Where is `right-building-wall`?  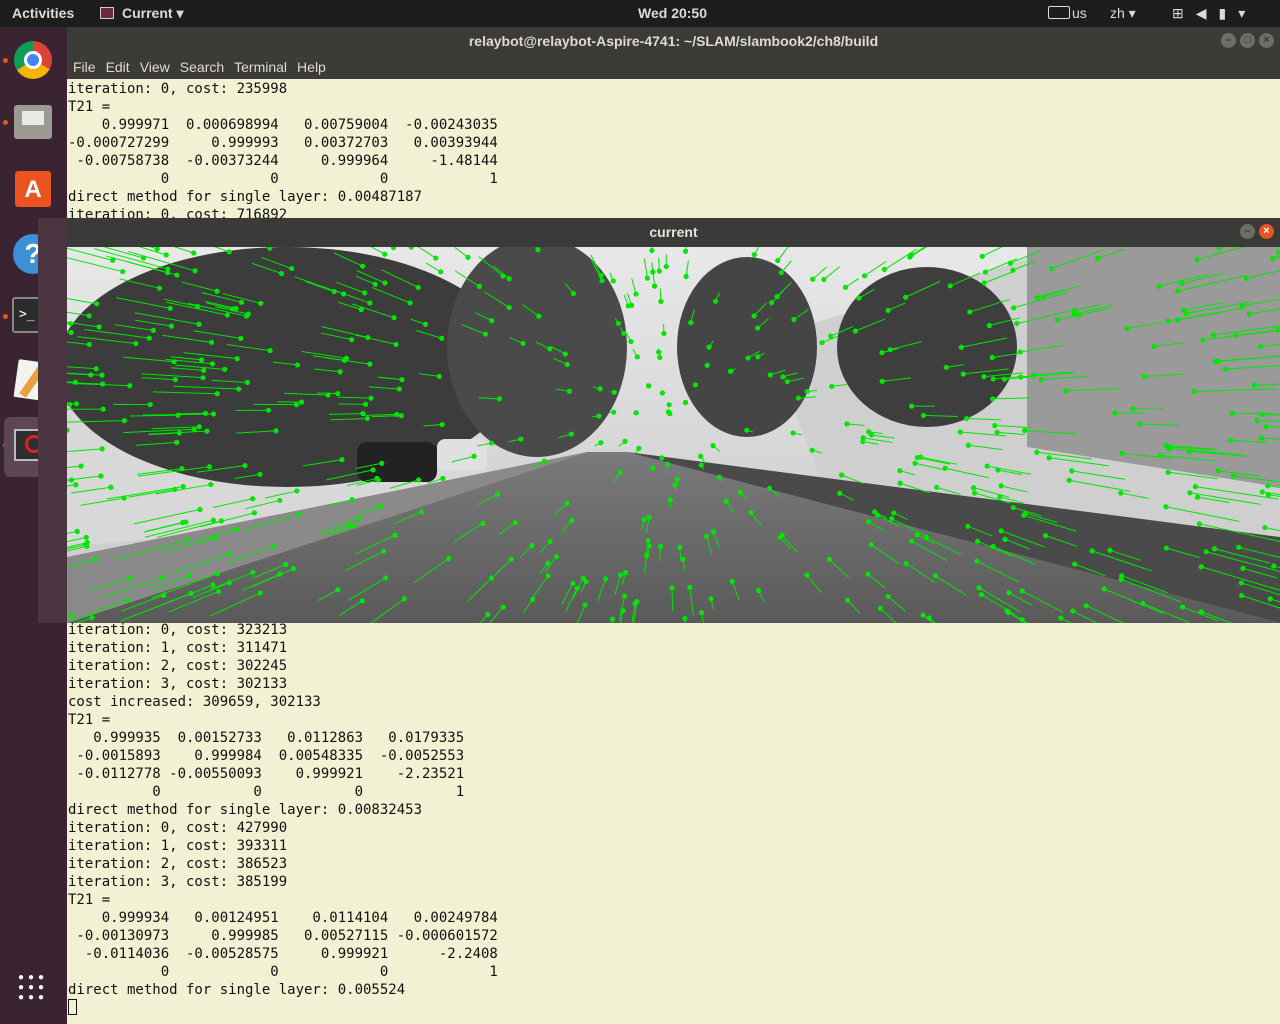 right-building-wall is located at coordinates (1153, 367).